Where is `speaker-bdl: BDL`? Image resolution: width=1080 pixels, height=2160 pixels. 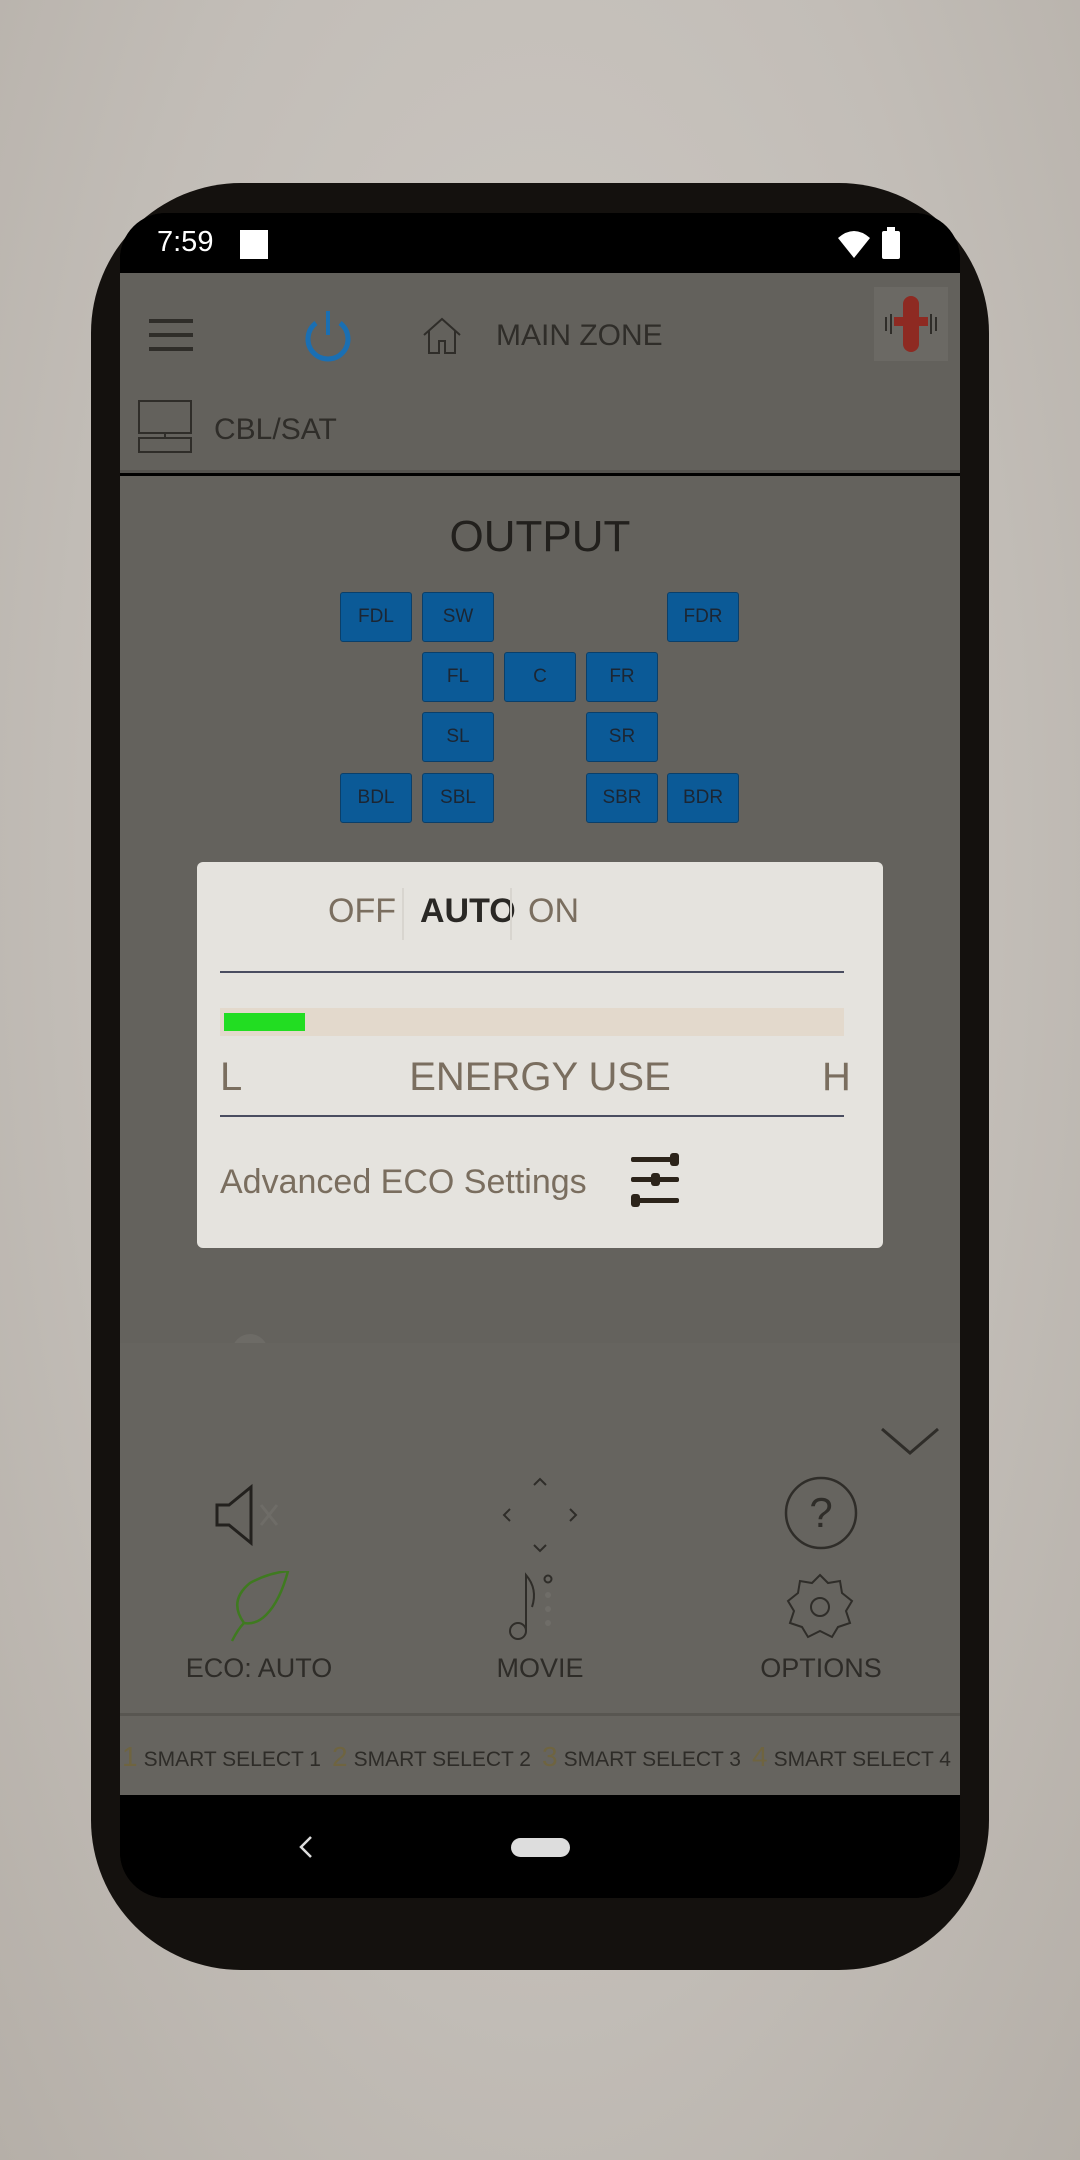 speaker-bdl: BDL is located at coordinates (376, 798).